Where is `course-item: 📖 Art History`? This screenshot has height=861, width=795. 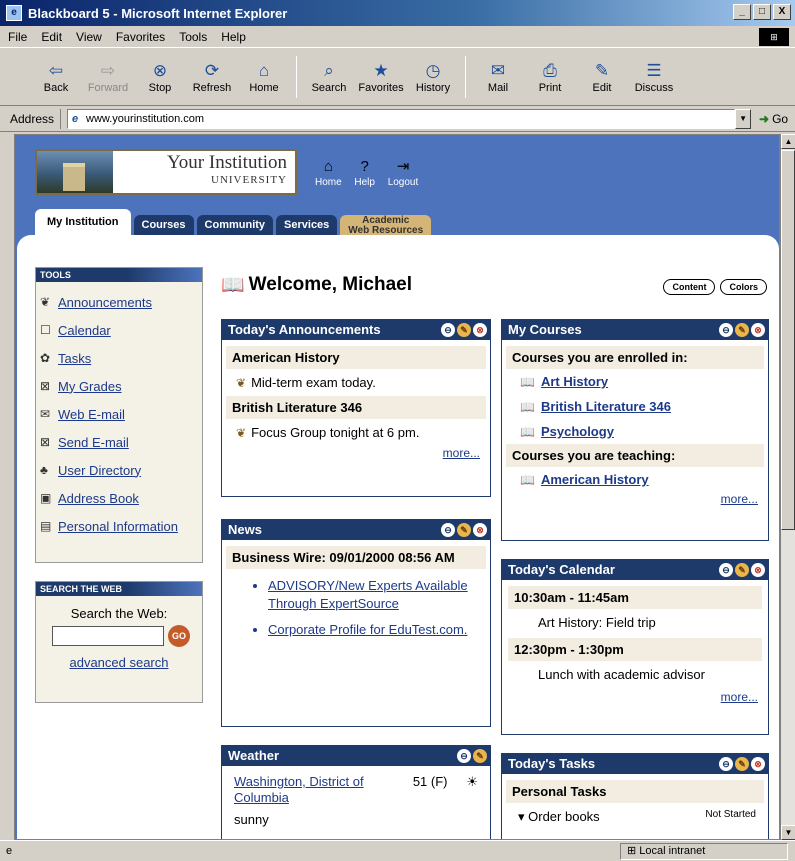 course-item: 📖 Art History is located at coordinates (635, 381).